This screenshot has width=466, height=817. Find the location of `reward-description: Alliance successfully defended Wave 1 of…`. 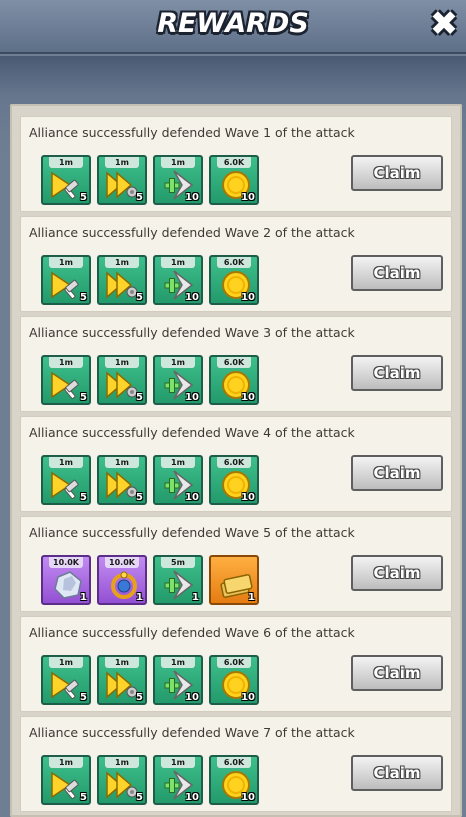

reward-description: Alliance successfully defended Wave 1 of… is located at coordinates (192, 132).